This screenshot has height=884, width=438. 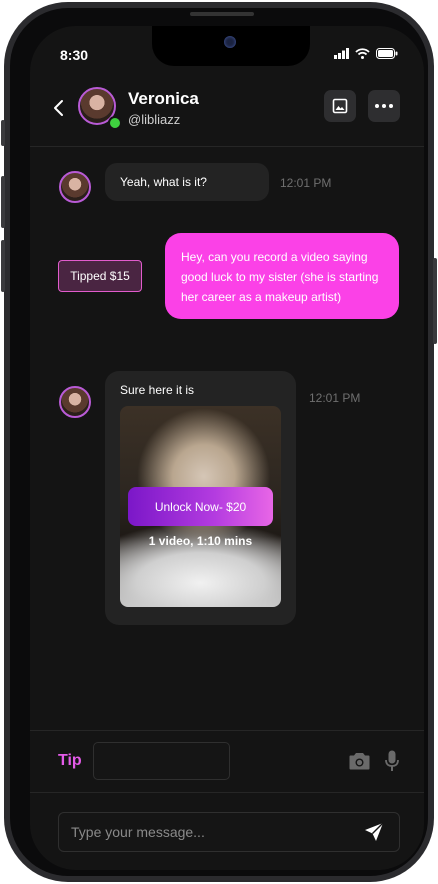 I want to click on tipped-badge: Tipped $15, so click(x=100, y=276).